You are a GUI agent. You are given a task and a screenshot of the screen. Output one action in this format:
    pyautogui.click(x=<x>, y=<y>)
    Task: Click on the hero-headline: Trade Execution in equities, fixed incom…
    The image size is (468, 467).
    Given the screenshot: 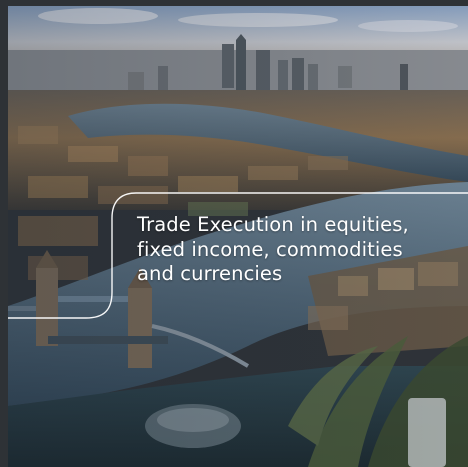 What is the action you would take?
    pyautogui.click(x=299, y=250)
    